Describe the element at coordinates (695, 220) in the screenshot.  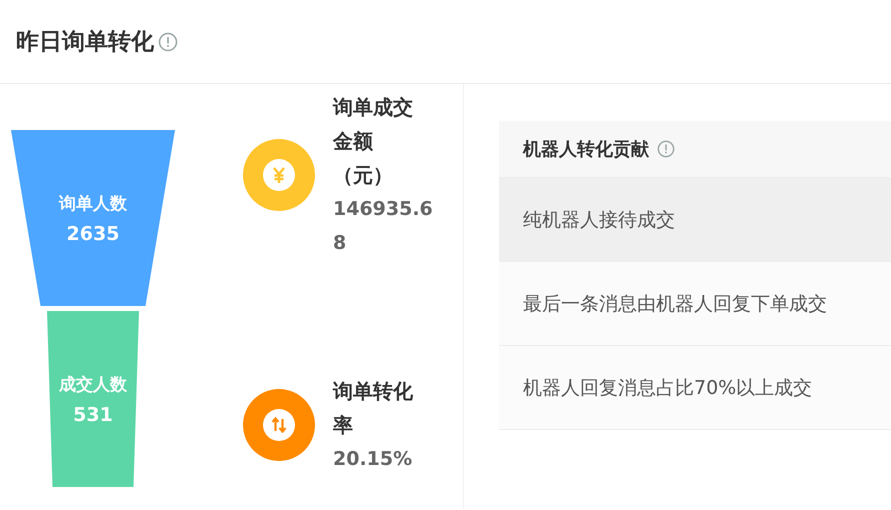
I see `table-row: 纯机器人接待成交` at that location.